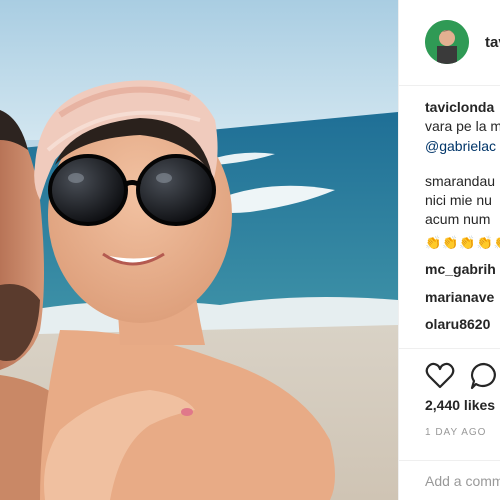 This screenshot has width=500, height=500. Describe the element at coordinates (456, 432) in the screenshot. I see `post-timestamp: 1 DAY AGO` at that location.